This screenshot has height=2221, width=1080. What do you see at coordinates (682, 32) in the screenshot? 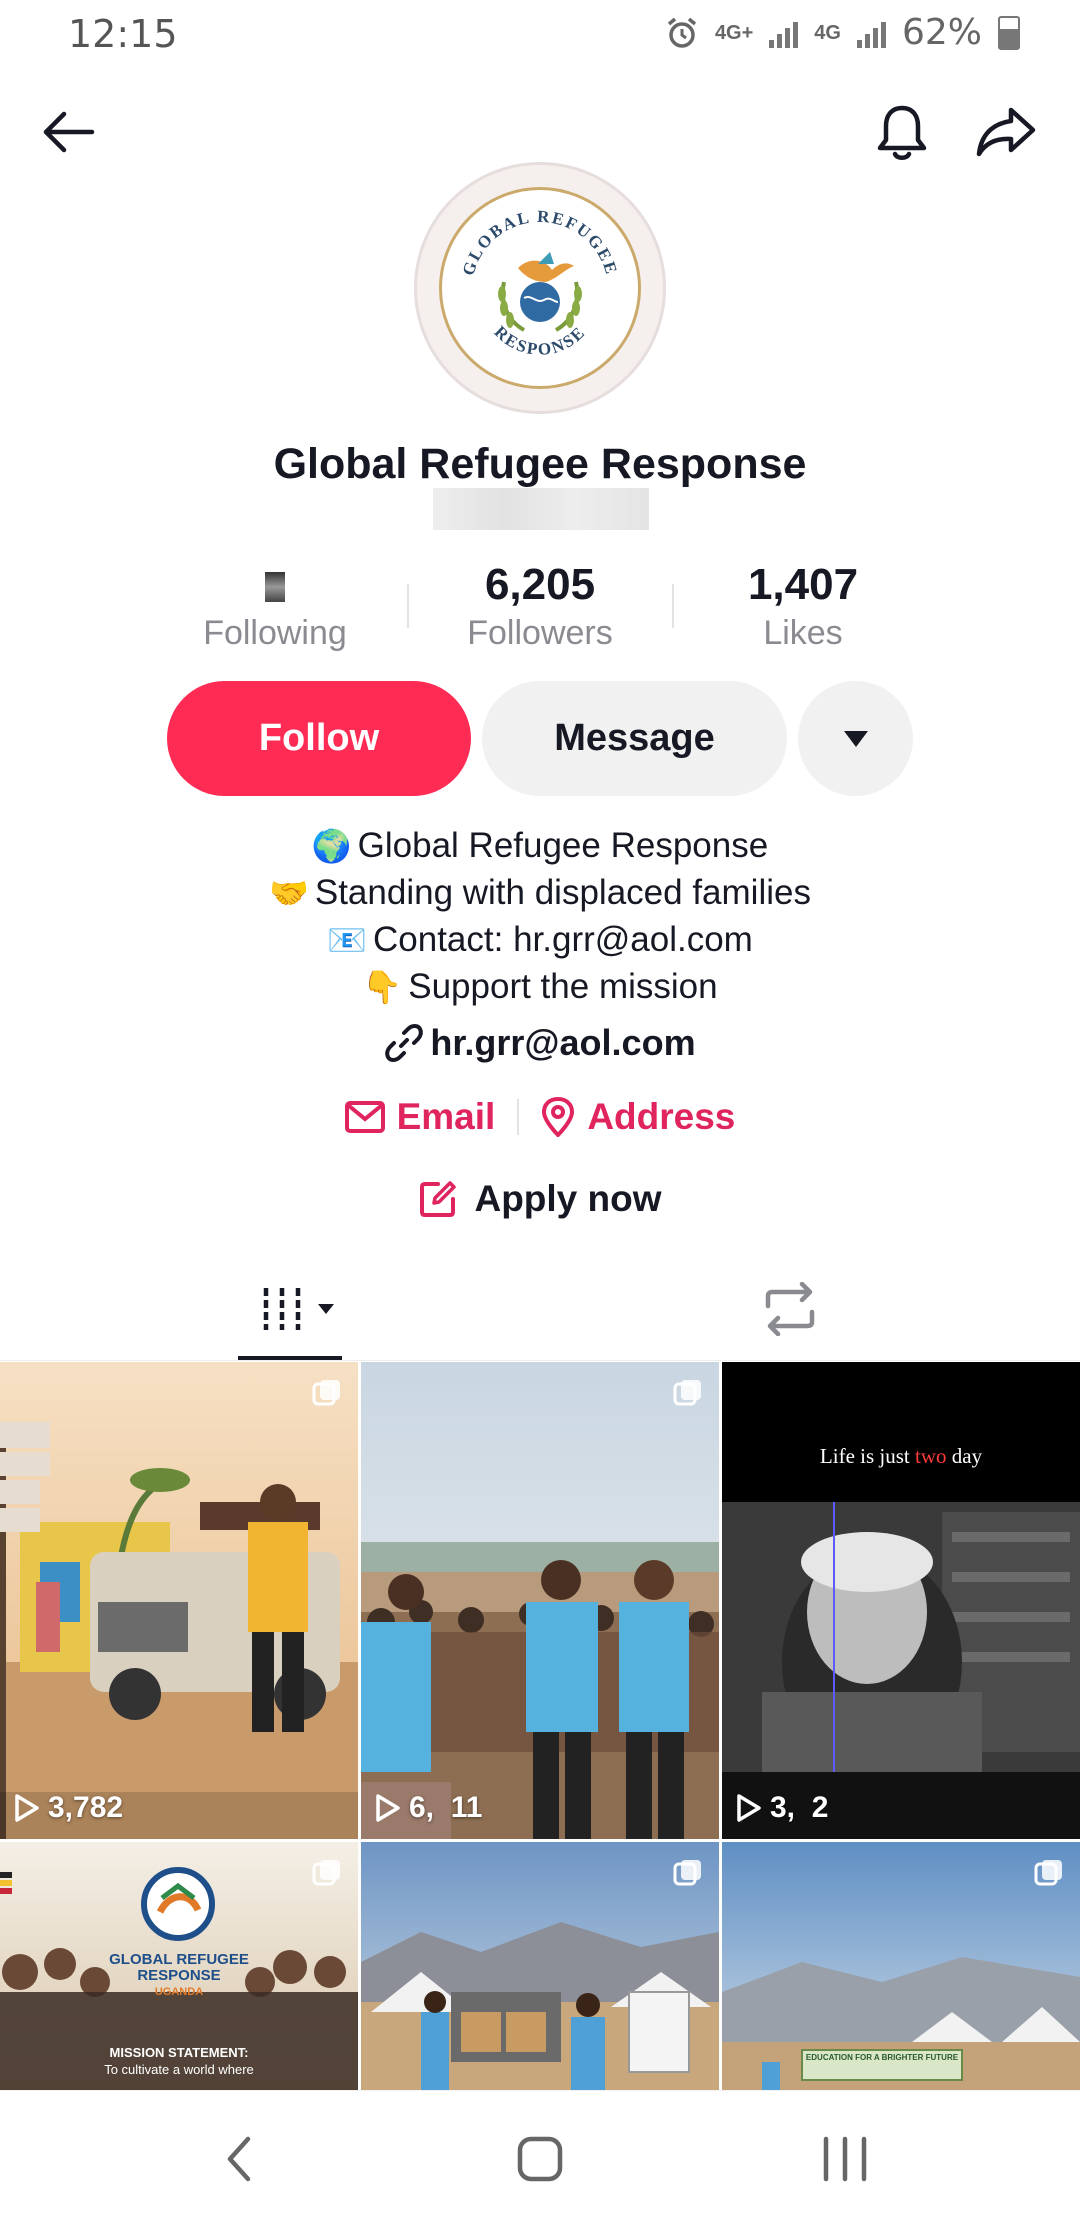
I see `alarm-icon` at bounding box center [682, 32].